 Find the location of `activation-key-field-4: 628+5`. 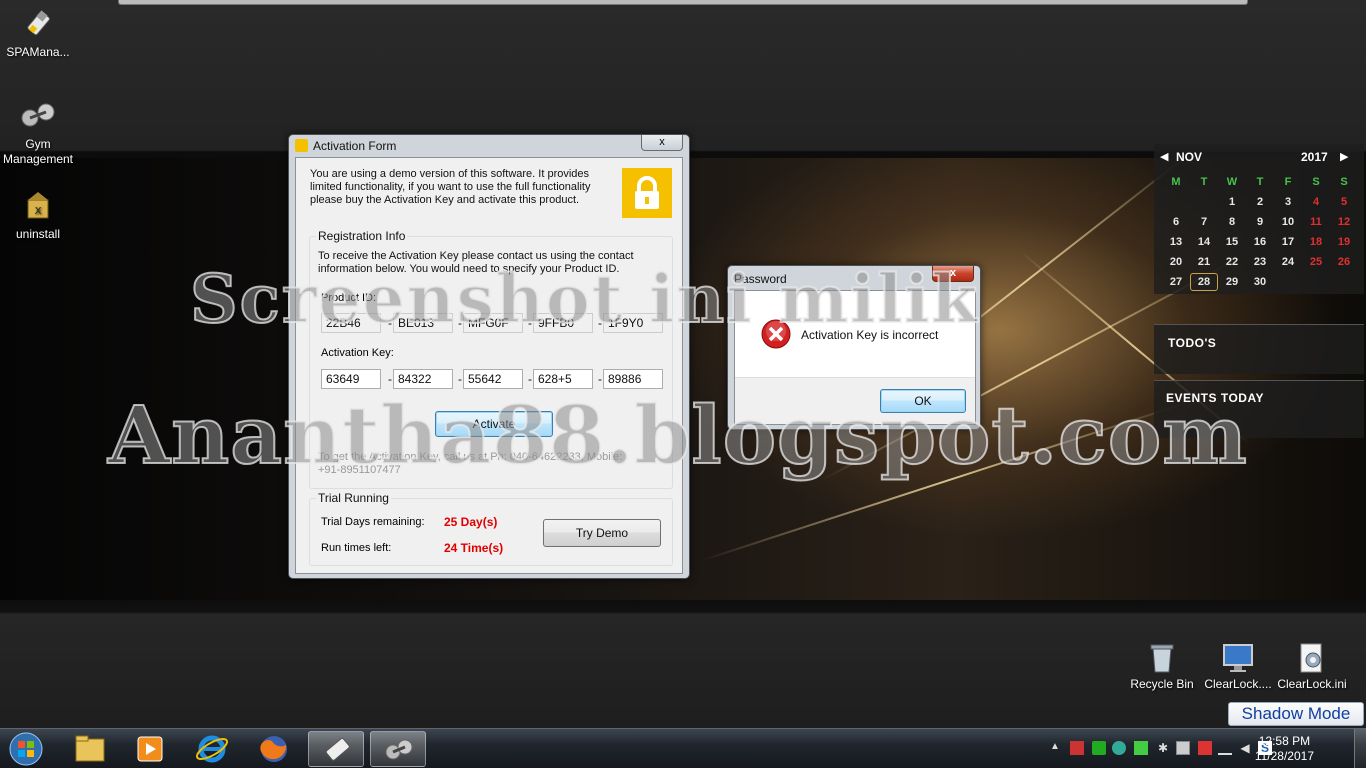

activation-key-field-4: 628+5 is located at coordinates (563, 379).